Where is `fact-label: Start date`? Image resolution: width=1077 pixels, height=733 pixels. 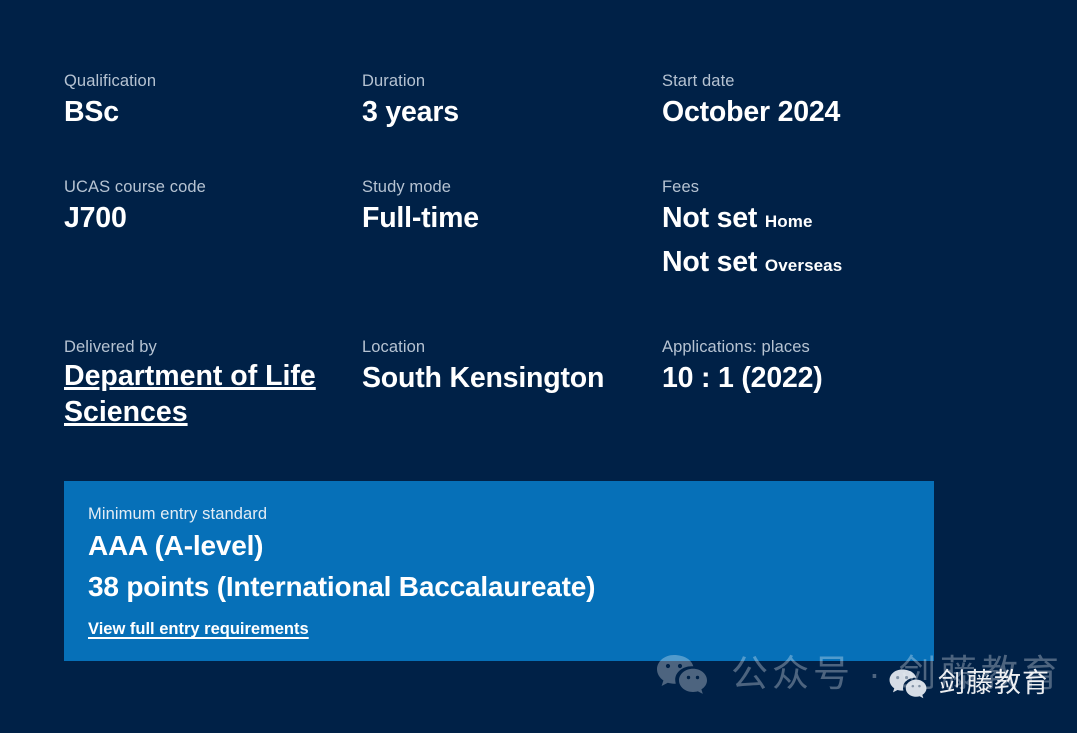
fact-label: Start date is located at coordinates (698, 81).